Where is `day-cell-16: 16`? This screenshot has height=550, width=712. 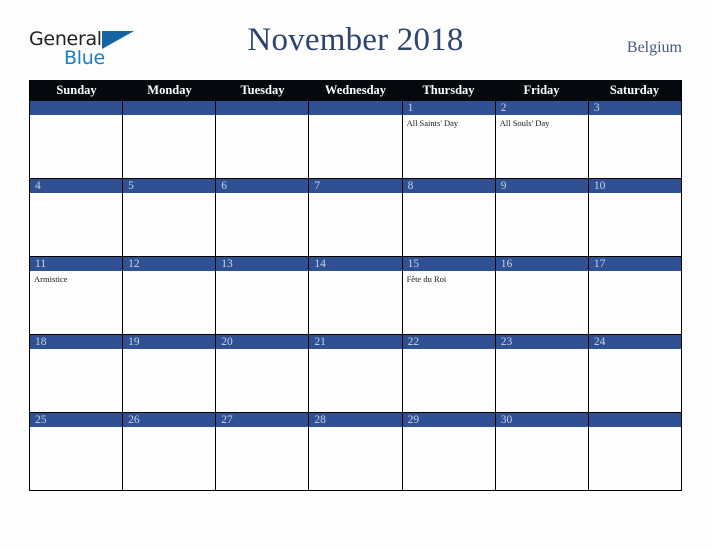 day-cell-16: 16 is located at coordinates (541, 295).